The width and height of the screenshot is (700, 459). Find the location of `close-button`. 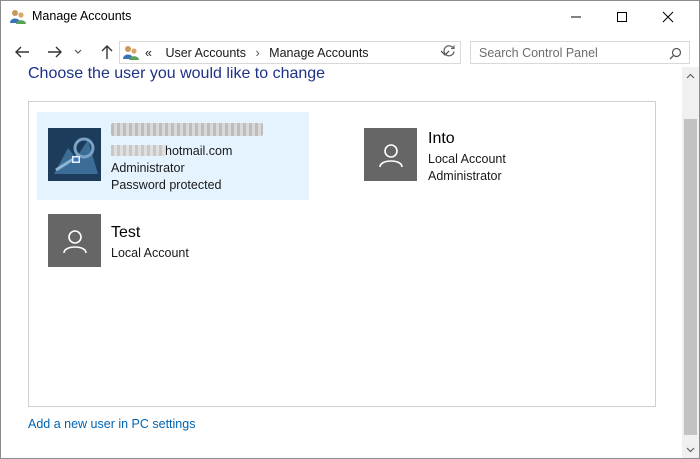

close-button is located at coordinates (668, 17).